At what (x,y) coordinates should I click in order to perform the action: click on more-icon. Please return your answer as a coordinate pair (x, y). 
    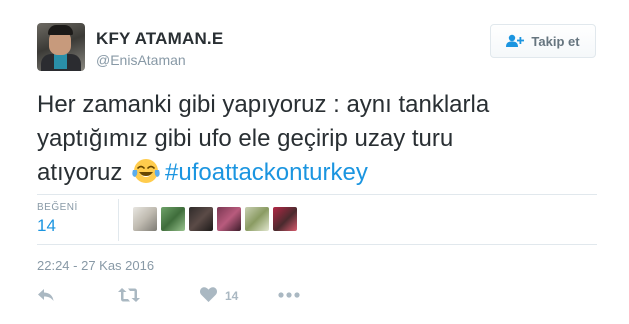
    Looking at the image, I should click on (289, 294).